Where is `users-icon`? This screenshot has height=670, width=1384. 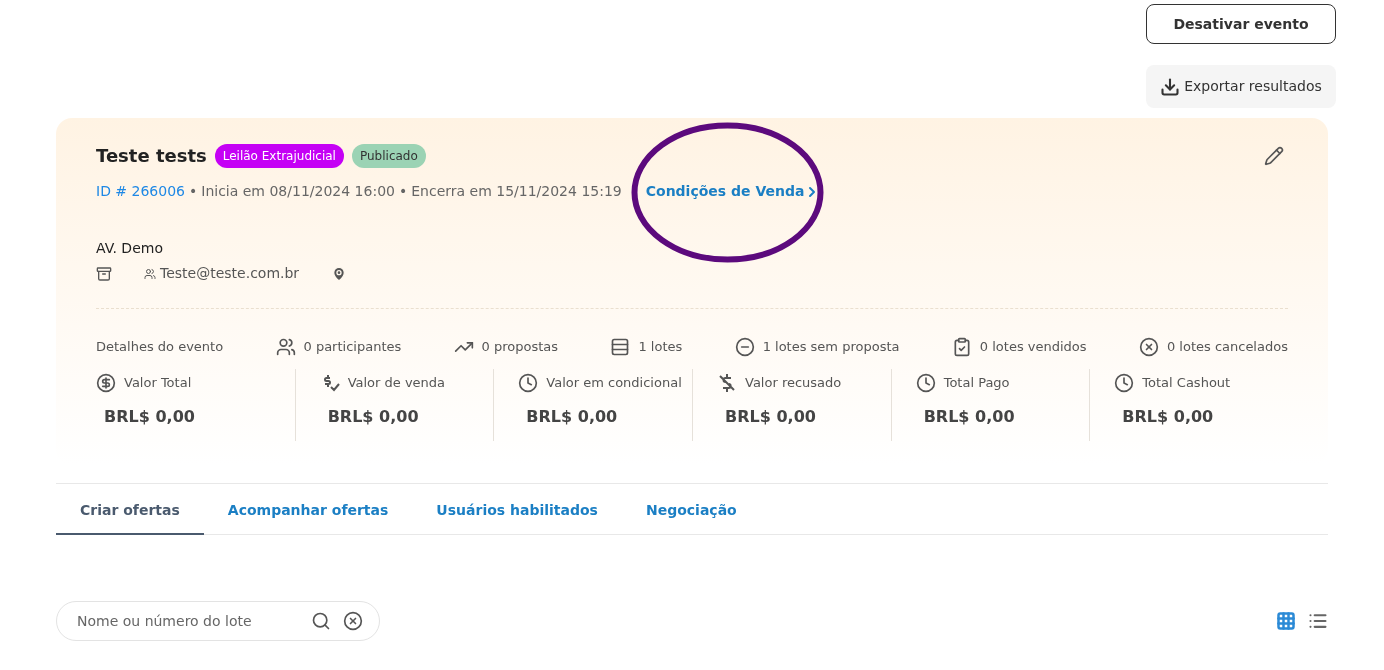
users-icon is located at coordinates (150, 273).